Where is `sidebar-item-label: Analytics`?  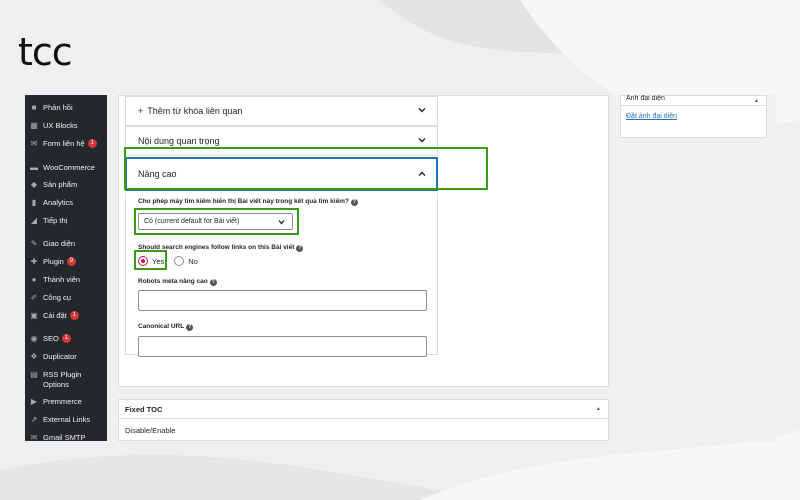 sidebar-item-label: Analytics is located at coordinates (58, 202).